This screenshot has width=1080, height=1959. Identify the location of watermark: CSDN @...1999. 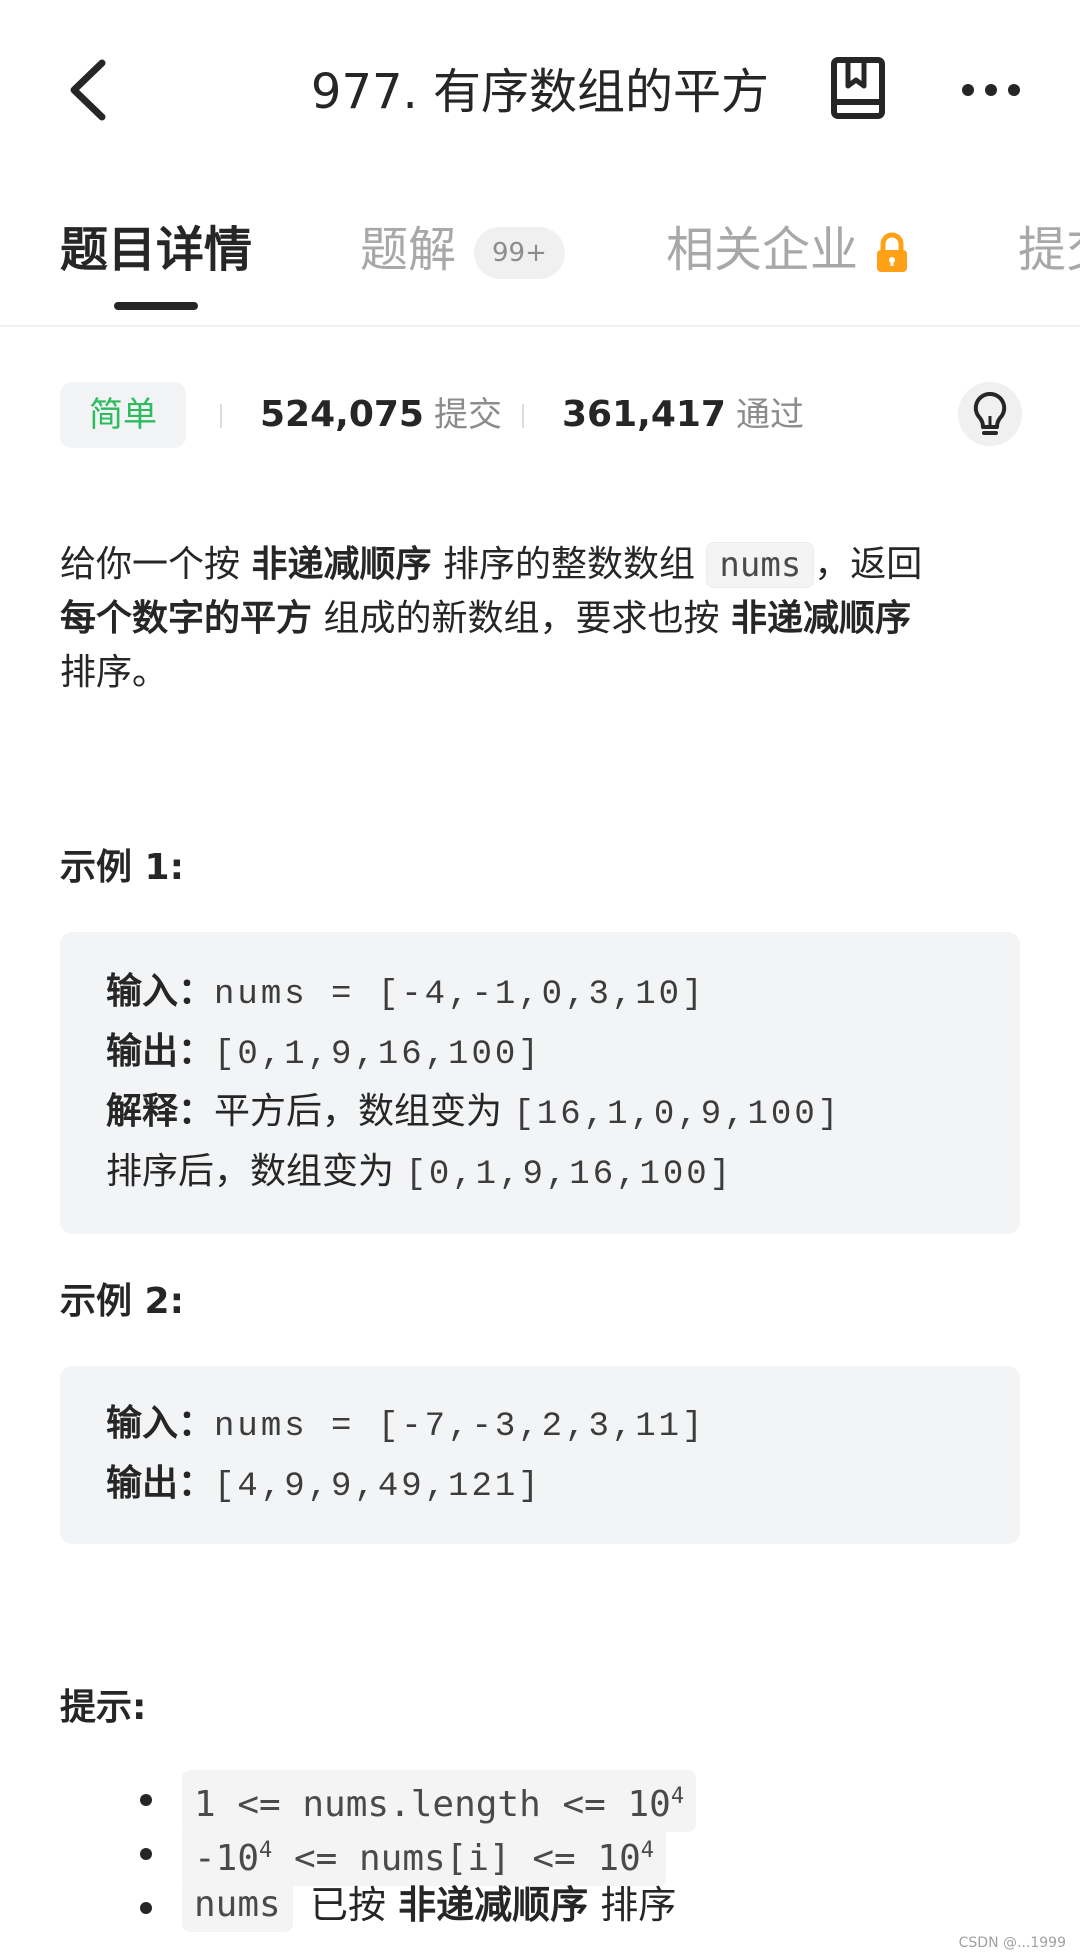
(1012, 1943).